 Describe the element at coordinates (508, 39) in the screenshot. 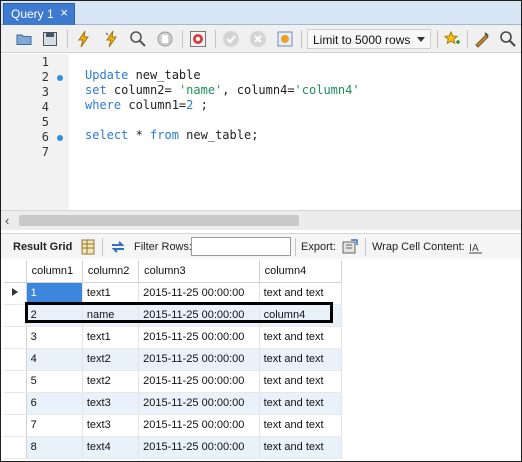

I see `find-icon` at that location.